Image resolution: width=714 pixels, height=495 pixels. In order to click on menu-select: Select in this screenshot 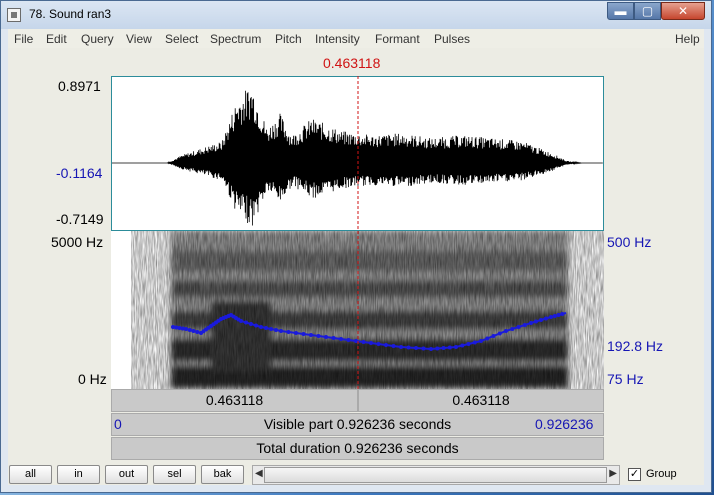, I will do `click(181, 39)`.